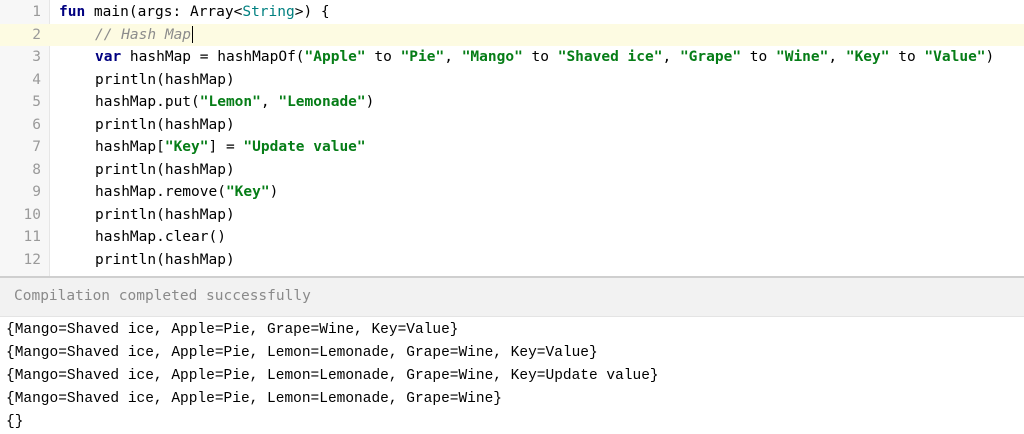 The image size is (1024, 434). Describe the element at coordinates (512, 80) in the screenshot. I see `code-line-4: 4 println(hashMap)` at that location.